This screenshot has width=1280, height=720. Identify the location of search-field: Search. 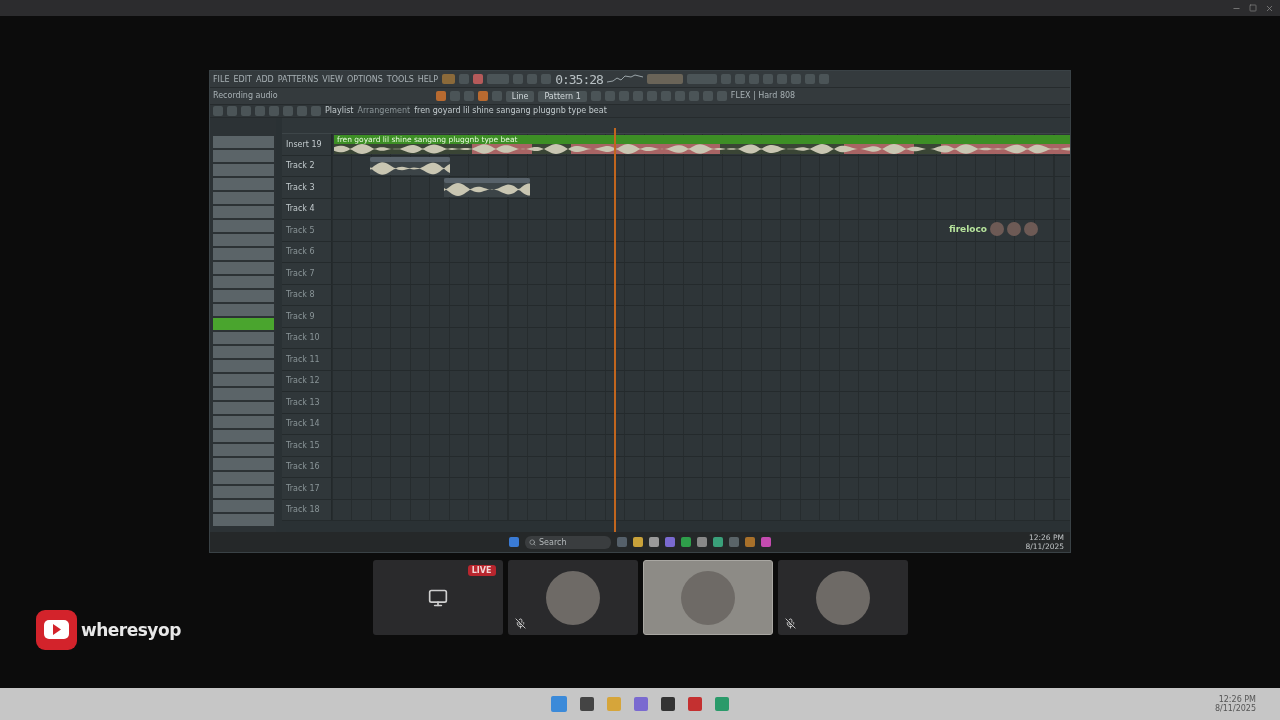
(568, 542).